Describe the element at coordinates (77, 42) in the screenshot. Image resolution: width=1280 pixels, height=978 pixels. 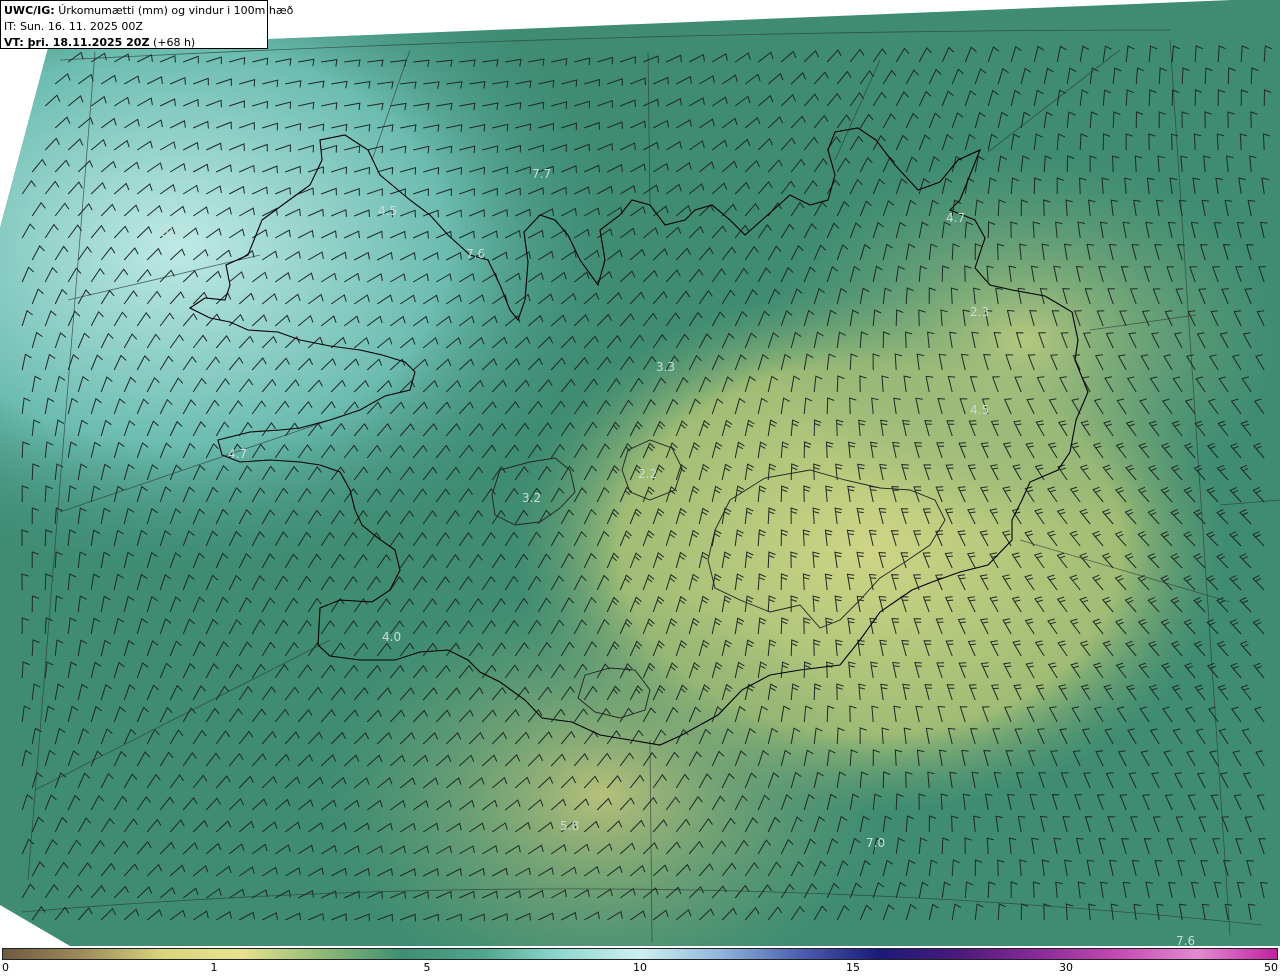
I see `valid-time: VT: þri. 18.11.2025 20Z` at that location.